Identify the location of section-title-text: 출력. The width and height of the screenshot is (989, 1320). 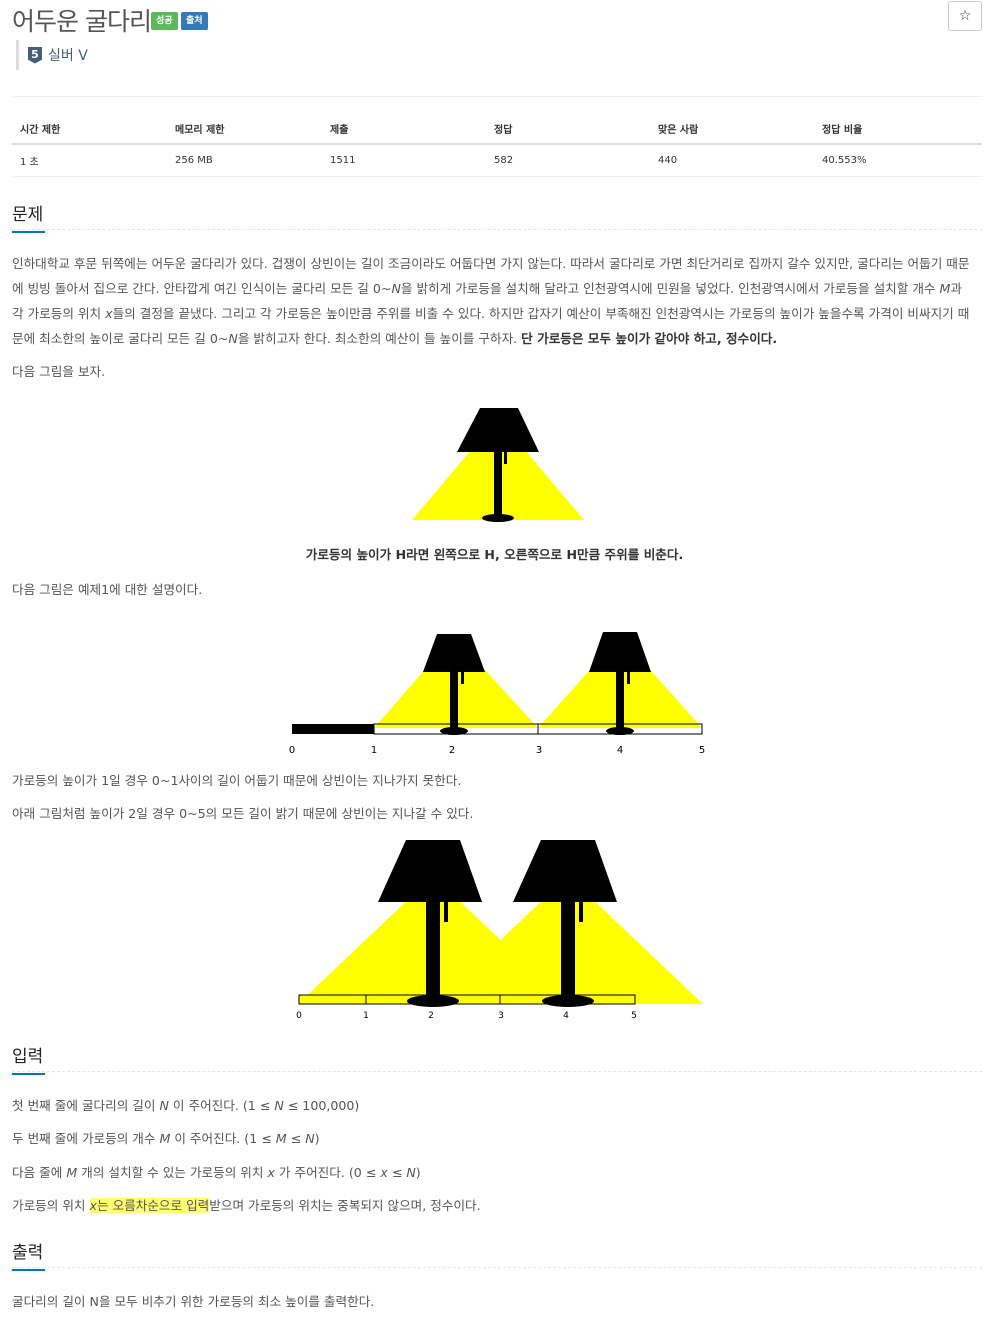
(28, 1253).